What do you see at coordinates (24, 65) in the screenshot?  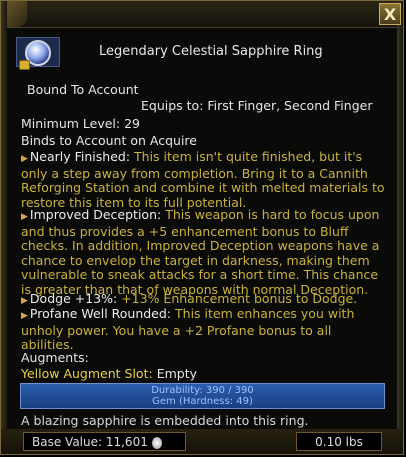 I see `lock-icon` at bounding box center [24, 65].